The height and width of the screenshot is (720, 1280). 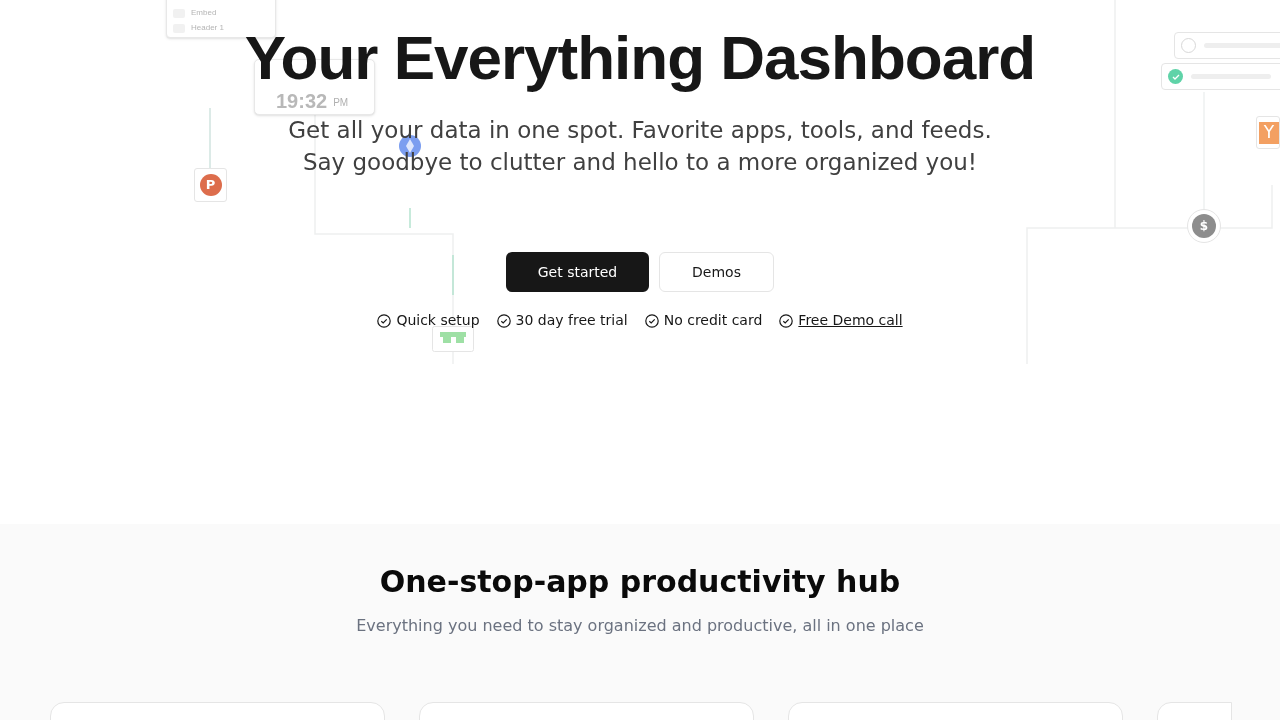 I want to click on dollar-badge: $, so click(x=1204, y=226).